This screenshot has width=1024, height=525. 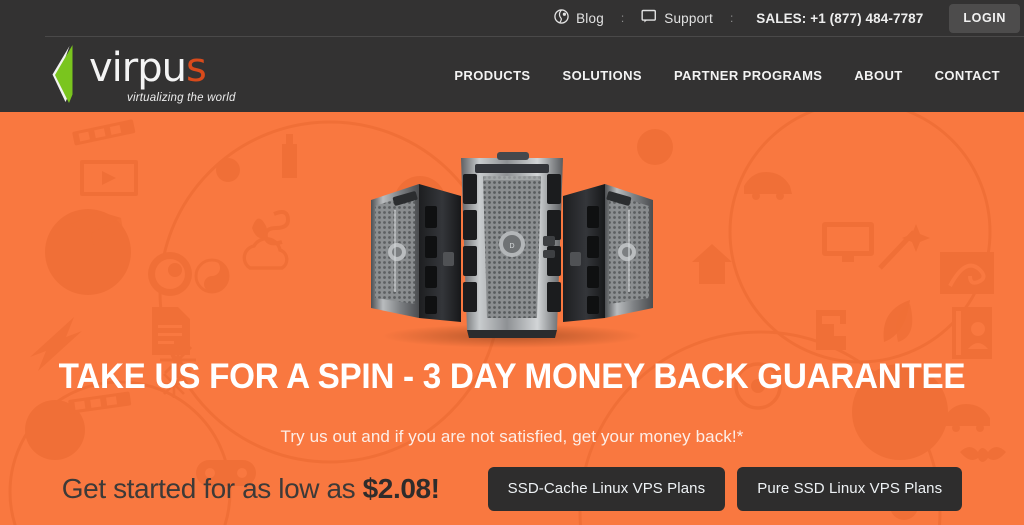 I want to click on pure-ssd-plans-button: Pure SSD Linux VPS Plans, so click(x=850, y=489).